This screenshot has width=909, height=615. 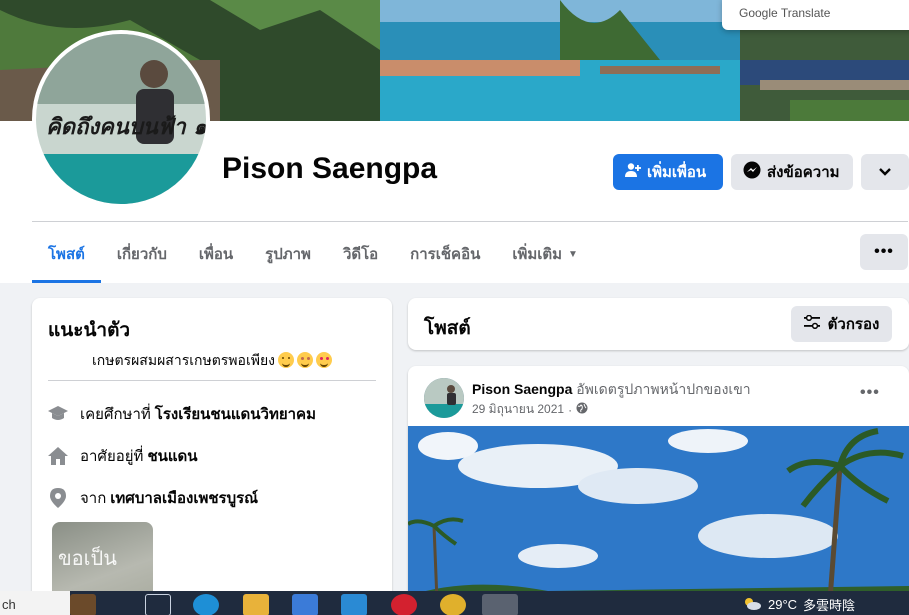 What do you see at coordinates (35, 603) in the screenshot?
I see `taskbar-search-box: ch` at bounding box center [35, 603].